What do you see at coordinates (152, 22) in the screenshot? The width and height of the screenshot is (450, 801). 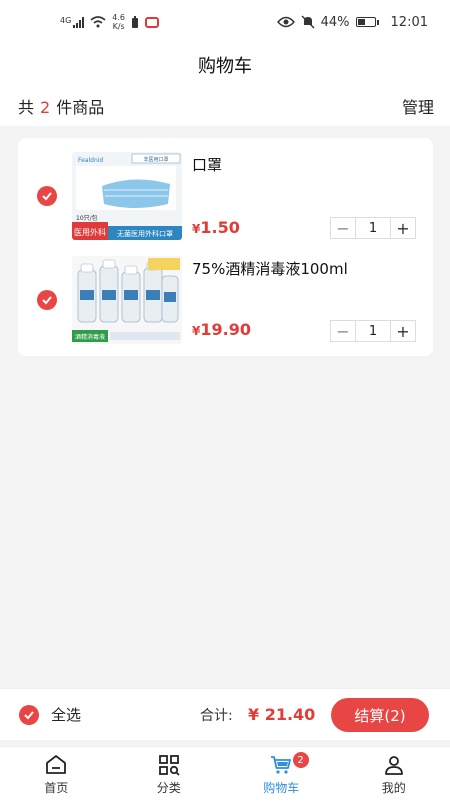 I see `app-notification-icon` at bounding box center [152, 22].